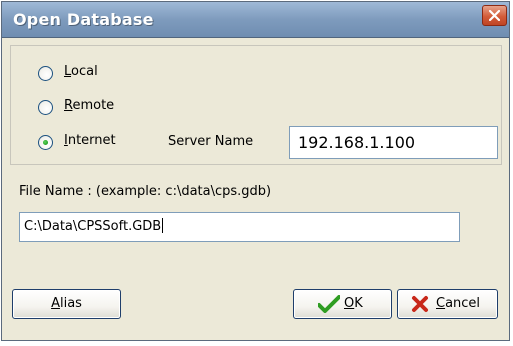 This screenshot has height=346, width=513. What do you see at coordinates (393, 142) in the screenshot?
I see `server-name-input: 192.168.1.100` at bounding box center [393, 142].